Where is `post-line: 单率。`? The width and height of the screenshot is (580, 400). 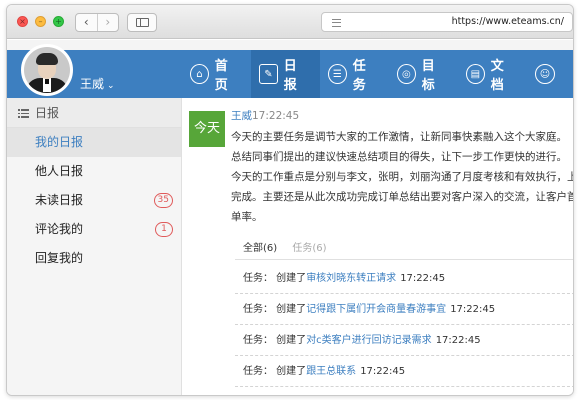
post-line: 单率。 is located at coordinates (247, 217).